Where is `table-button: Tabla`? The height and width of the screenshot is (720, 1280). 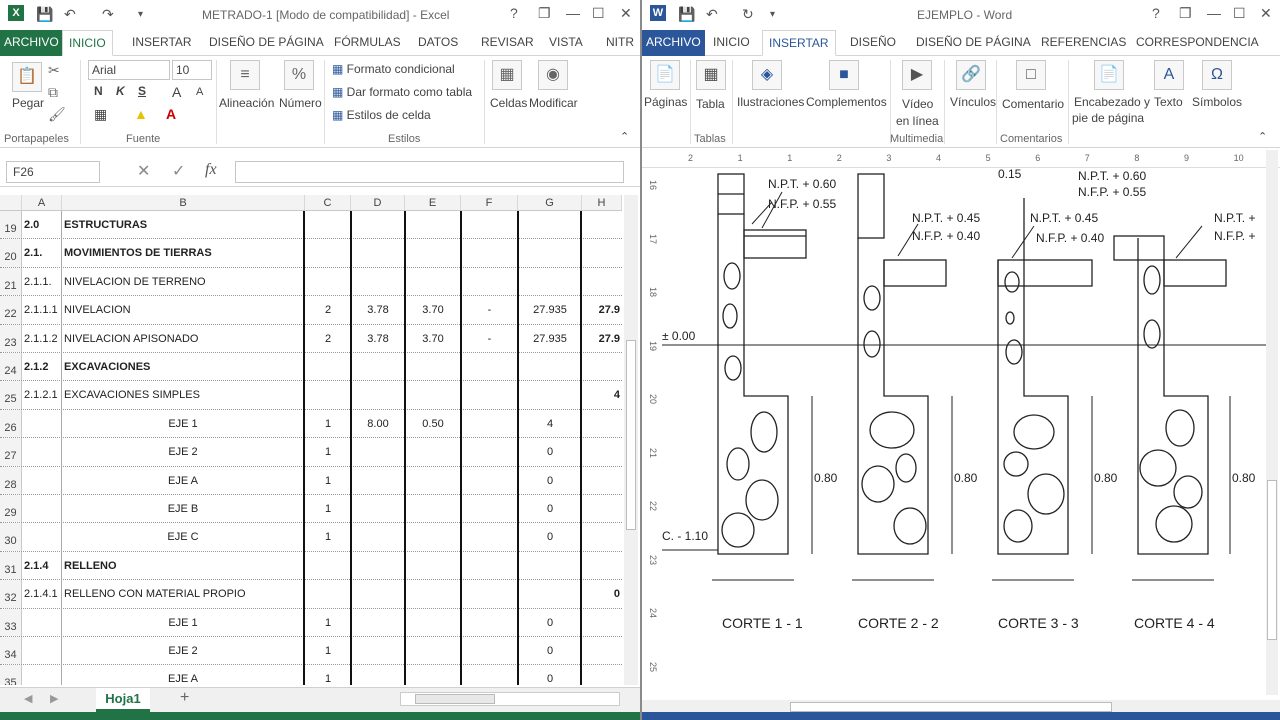
table-button: Tabla is located at coordinates (710, 104).